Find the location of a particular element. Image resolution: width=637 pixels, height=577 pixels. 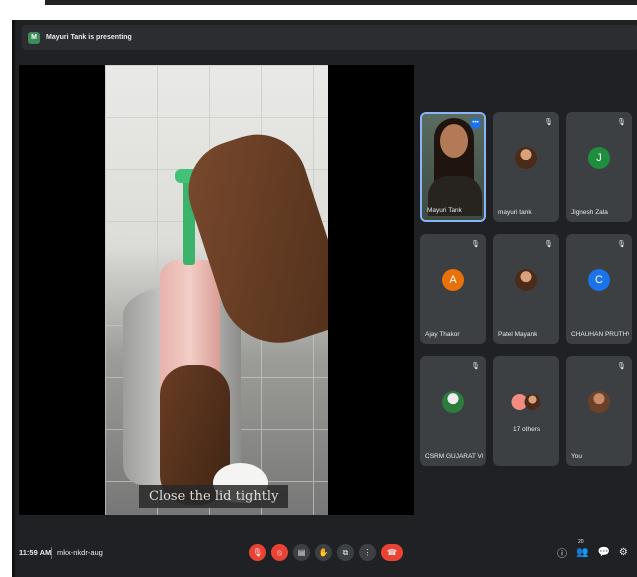

participant-tile: 🎙 A Ajay Thakor is located at coordinates (453, 289).